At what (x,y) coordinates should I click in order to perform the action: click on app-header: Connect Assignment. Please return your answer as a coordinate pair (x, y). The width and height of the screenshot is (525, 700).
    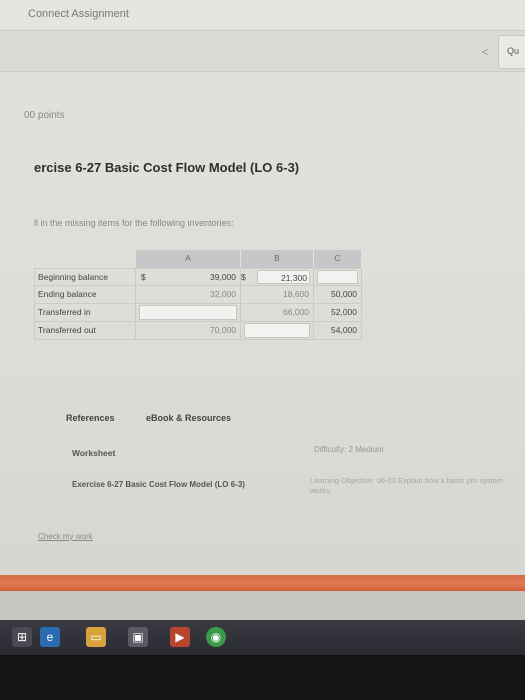
    Looking at the image, I should click on (262, 15).